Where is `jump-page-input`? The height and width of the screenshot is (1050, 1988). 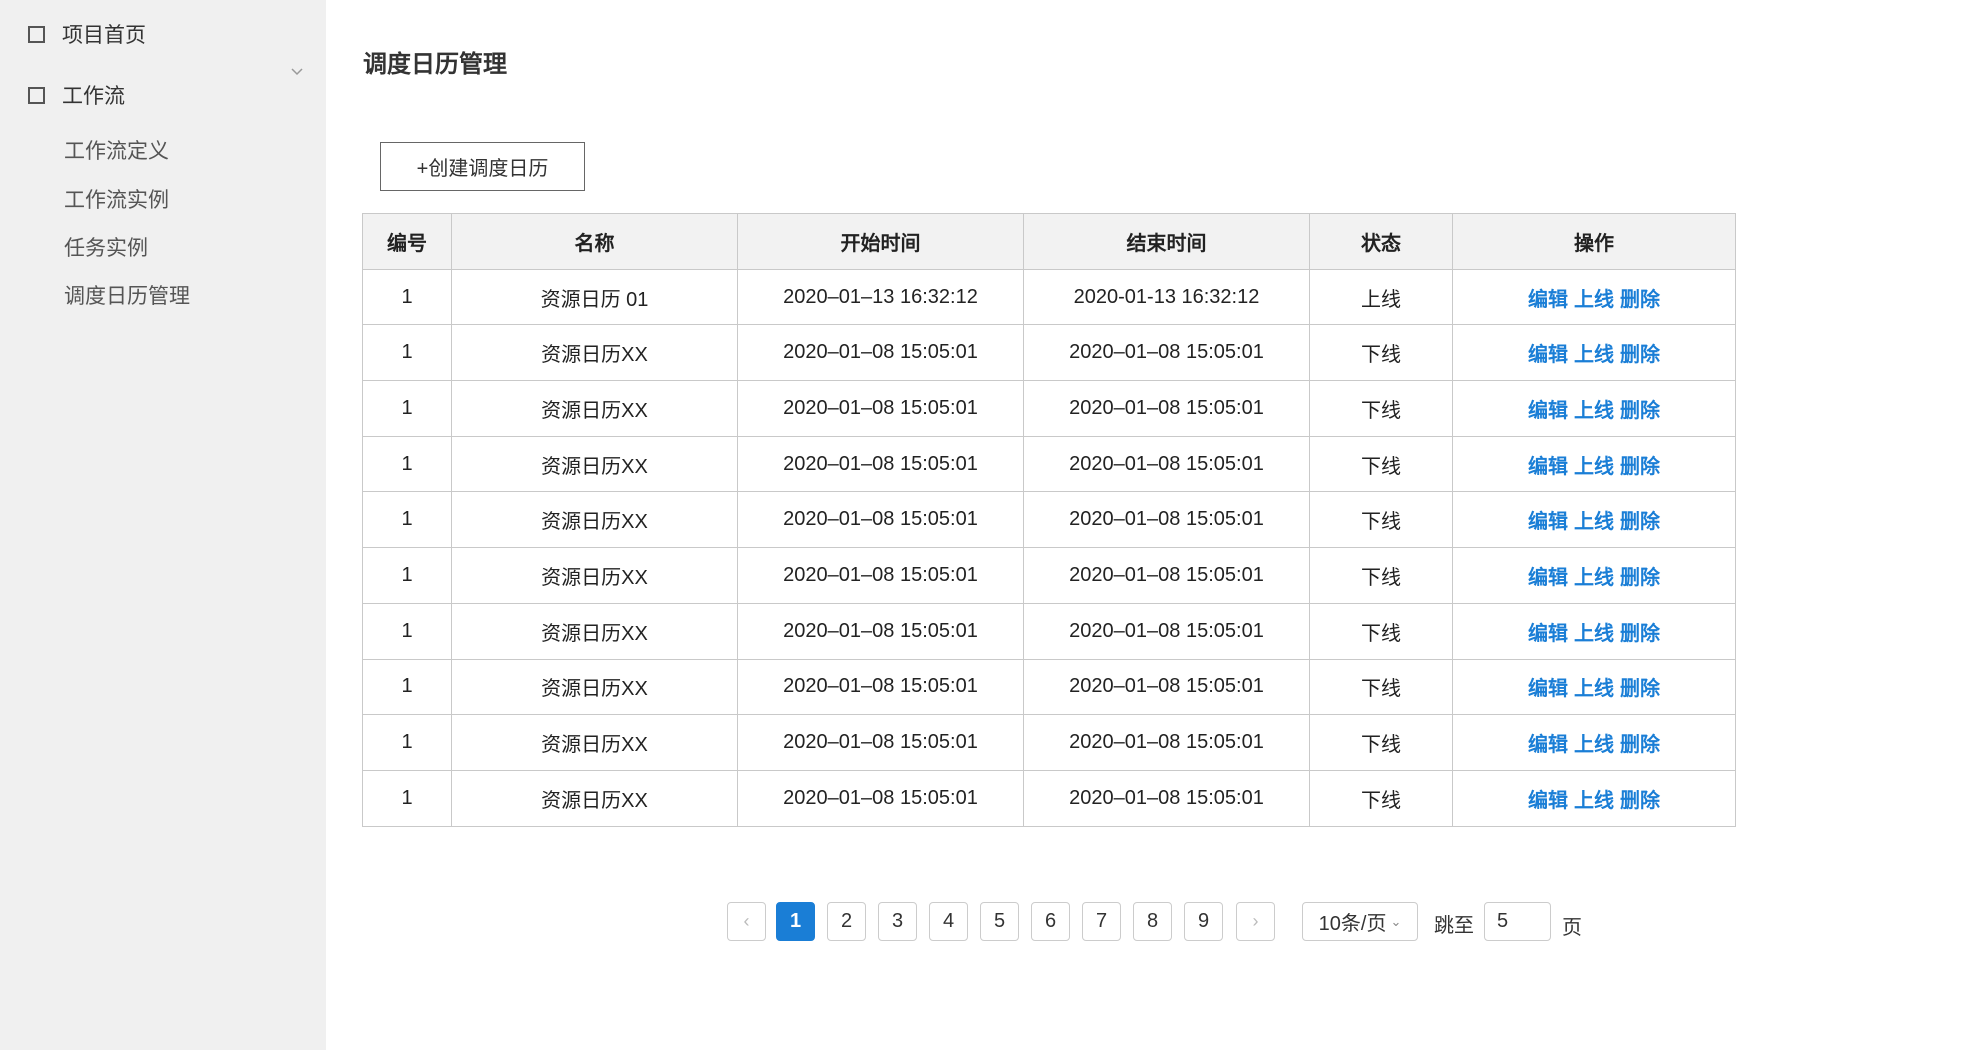
jump-page-input is located at coordinates (1517, 921).